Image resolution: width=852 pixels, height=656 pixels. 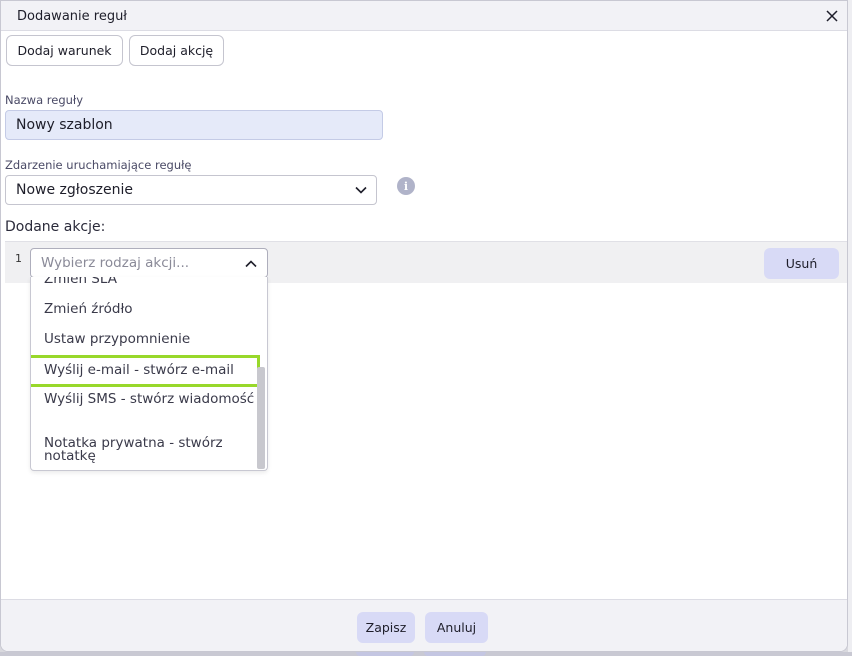 I want to click on dropdown-option-highlighted: Wyślij e-mail - stwórz e-mail, so click(x=145, y=371).